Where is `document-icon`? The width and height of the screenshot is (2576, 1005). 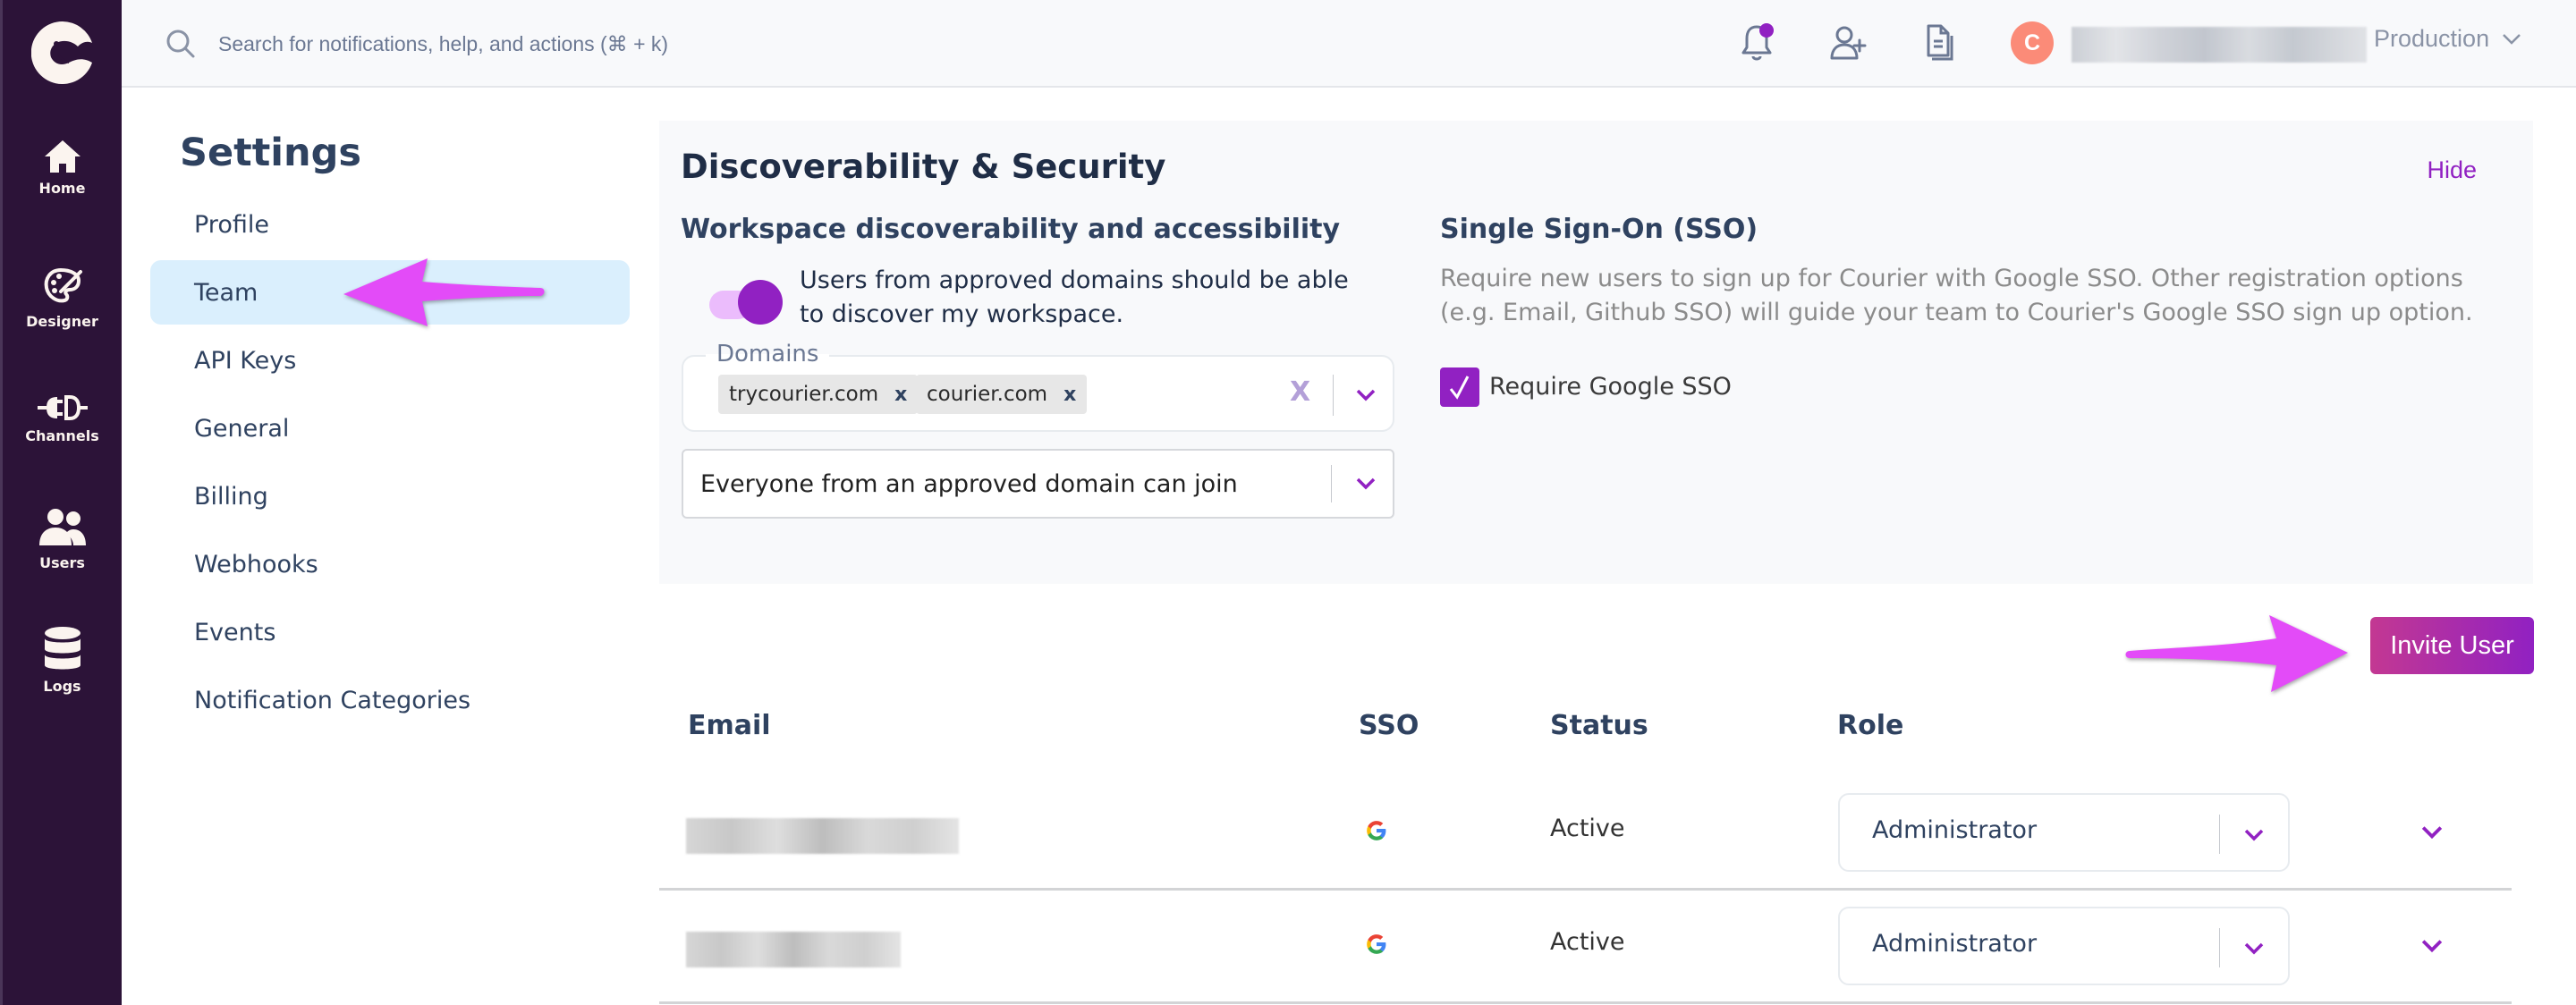 document-icon is located at coordinates (1940, 42).